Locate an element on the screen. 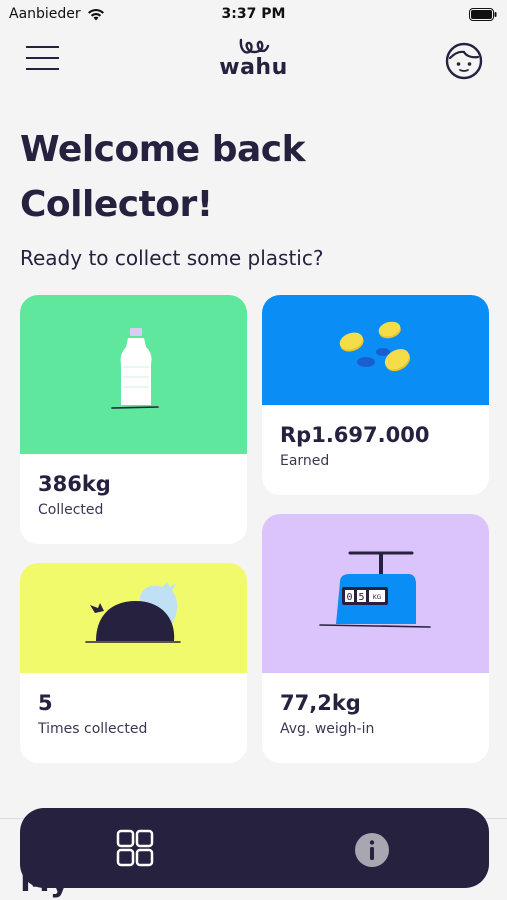 This screenshot has width=507, height=900. coins-icon is located at coordinates (375, 346).